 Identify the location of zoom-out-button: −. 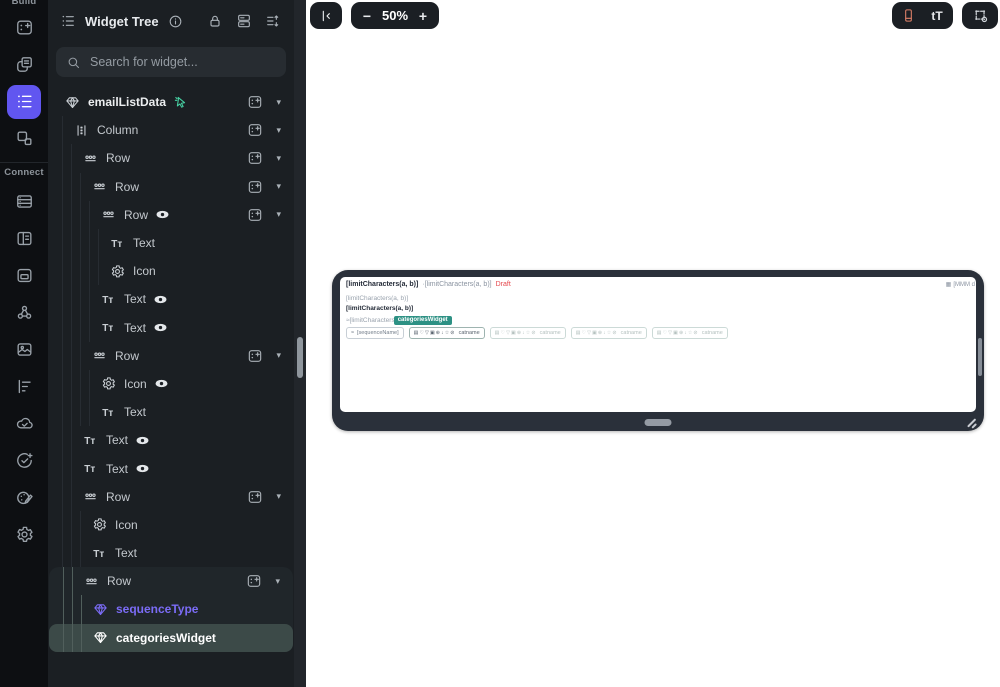
(367, 15).